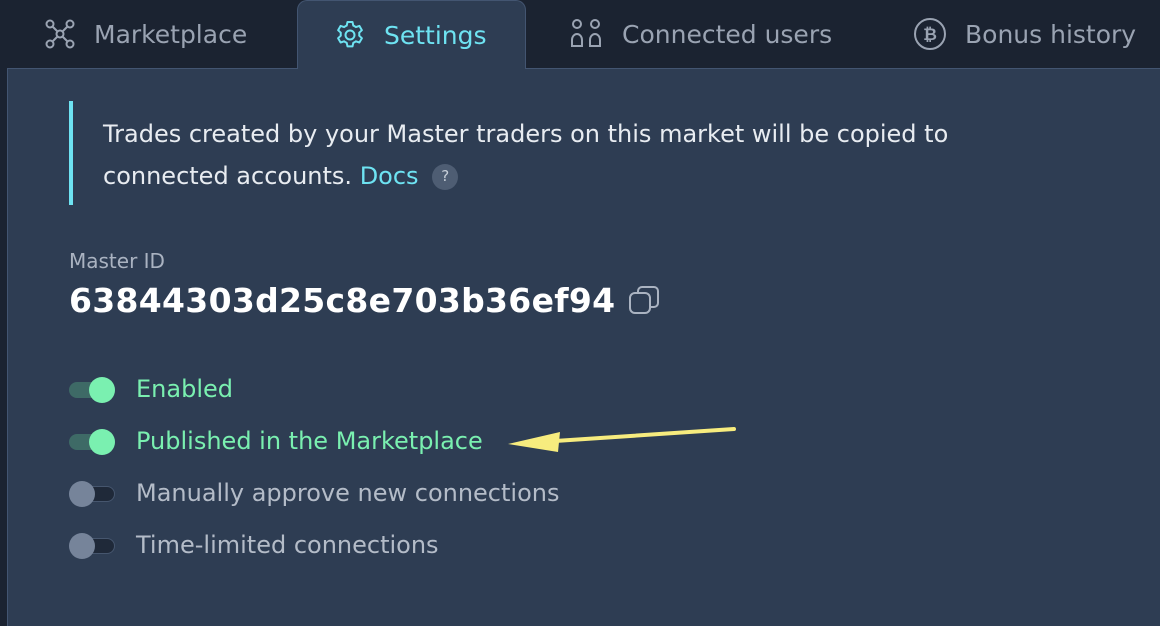 The width and height of the screenshot is (1160, 626). I want to click on toggle-row-published: Published in the Marketplace, so click(276, 441).